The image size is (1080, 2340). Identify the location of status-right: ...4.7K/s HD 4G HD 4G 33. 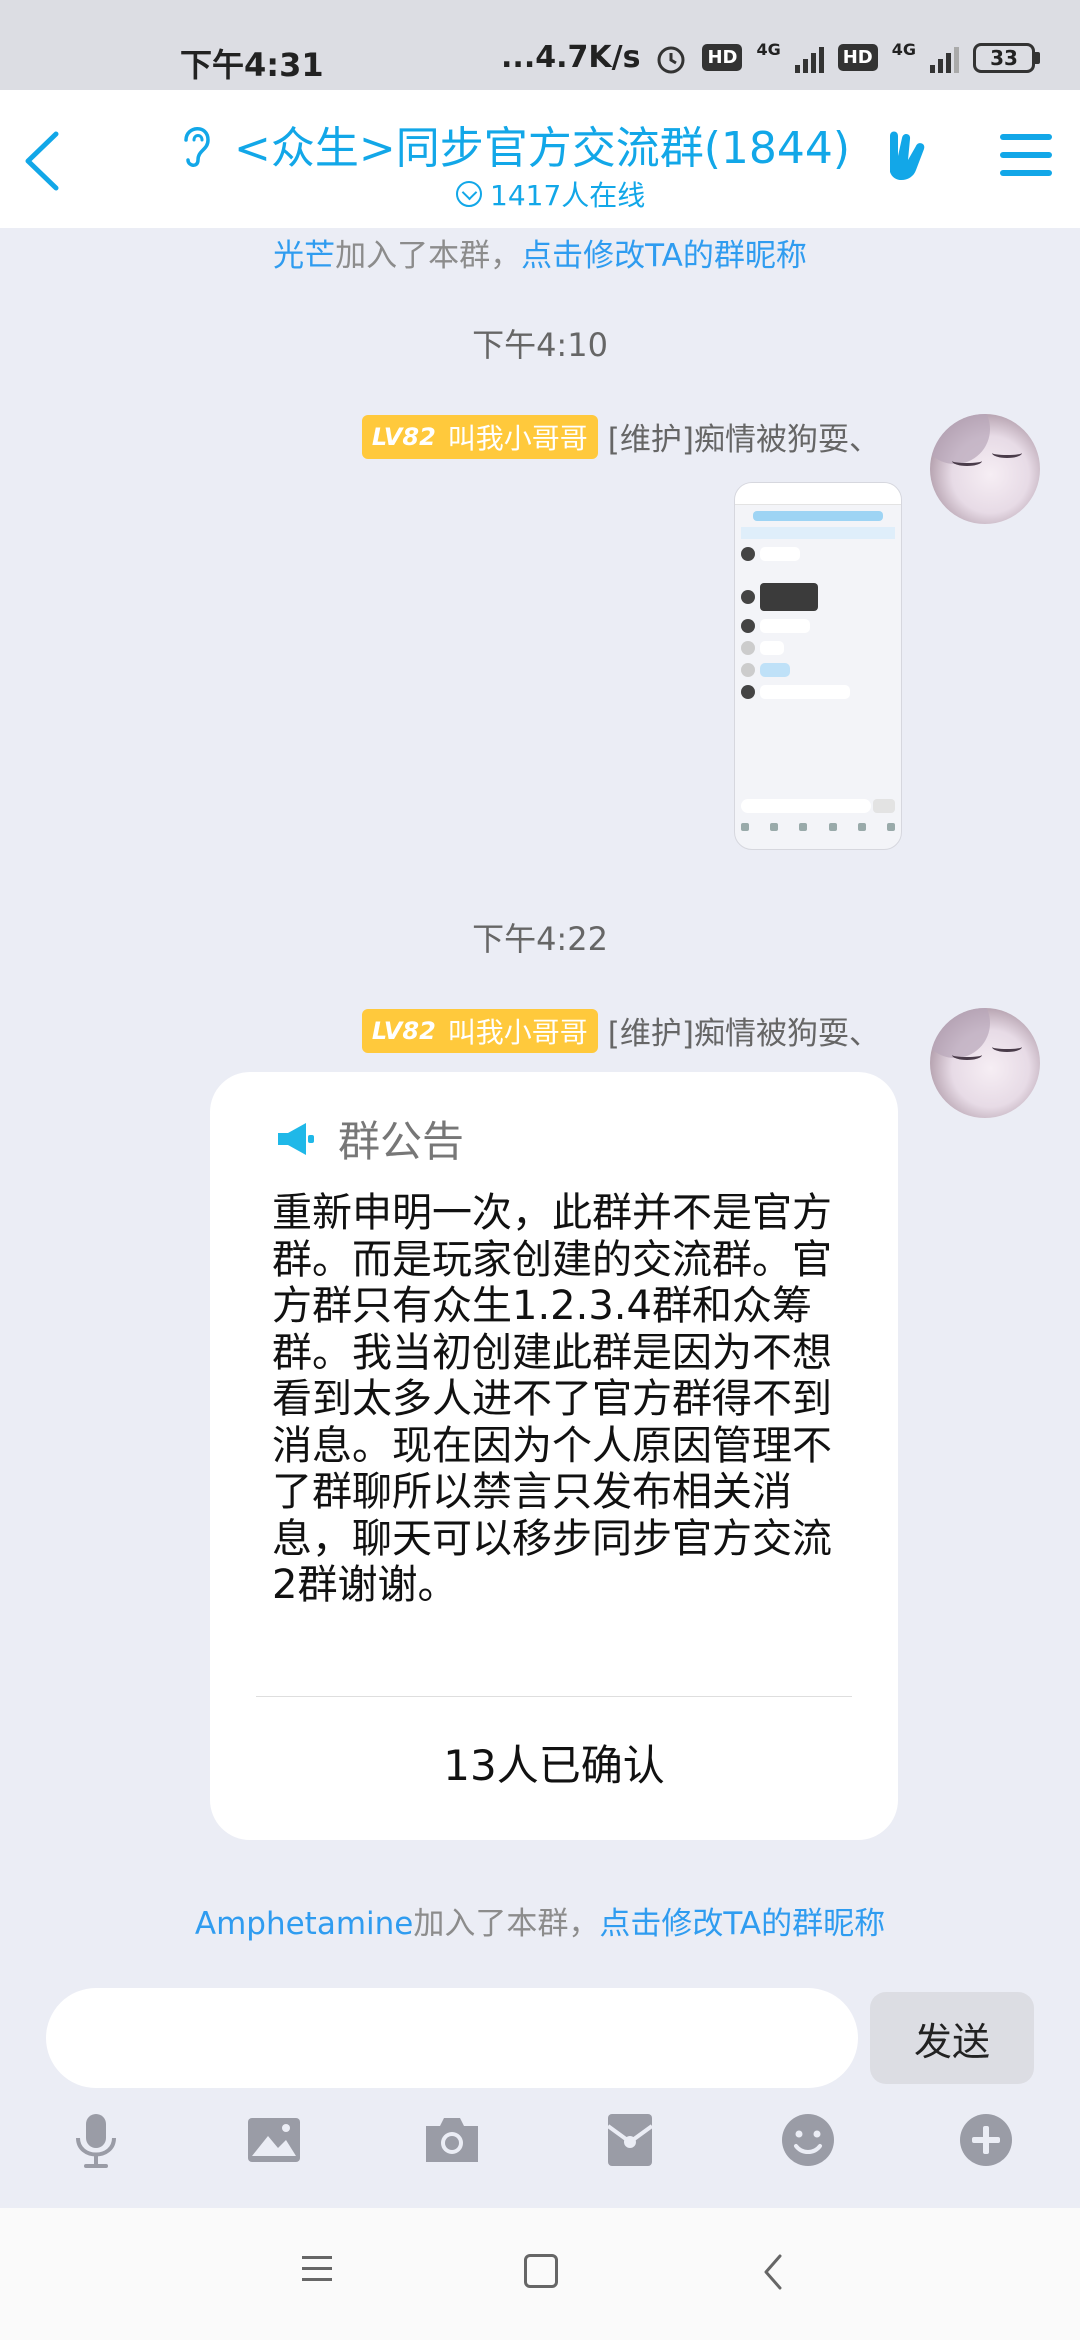
(770, 57).